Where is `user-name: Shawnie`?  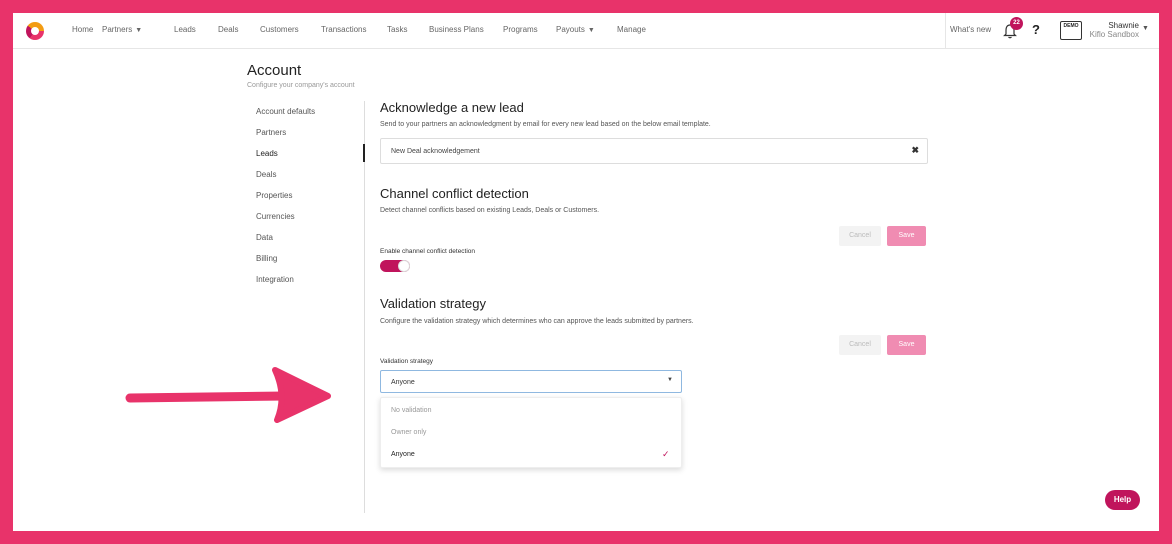 user-name: Shawnie is located at coordinates (1117, 25).